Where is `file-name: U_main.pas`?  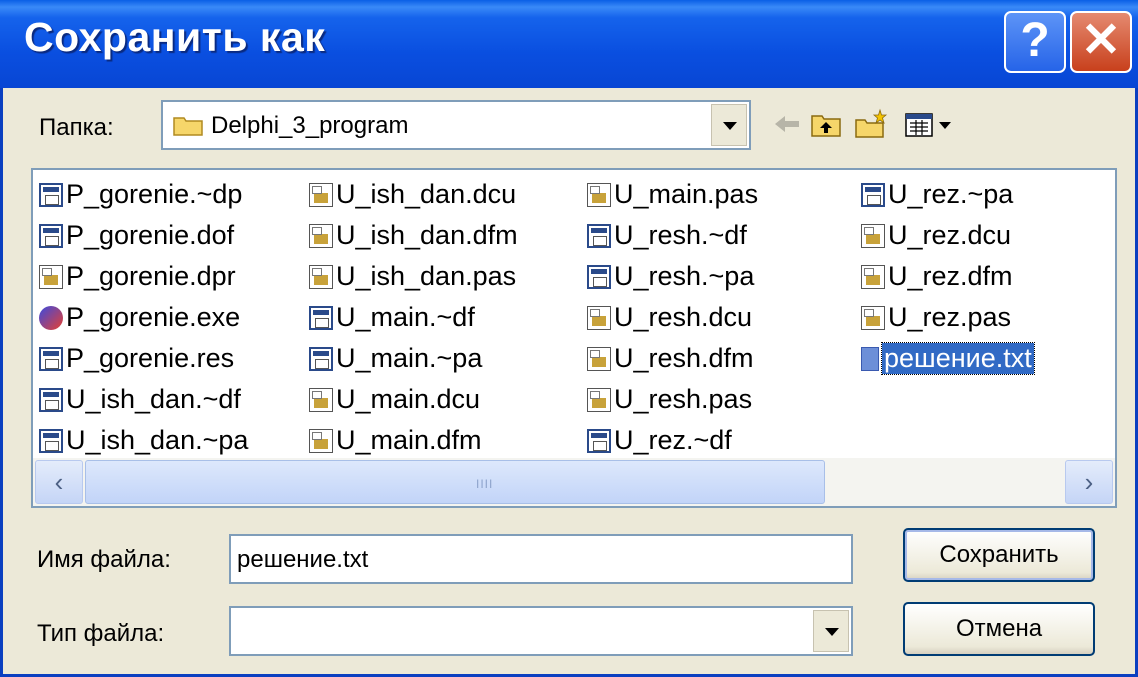 file-name: U_main.pas is located at coordinates (686, 194).